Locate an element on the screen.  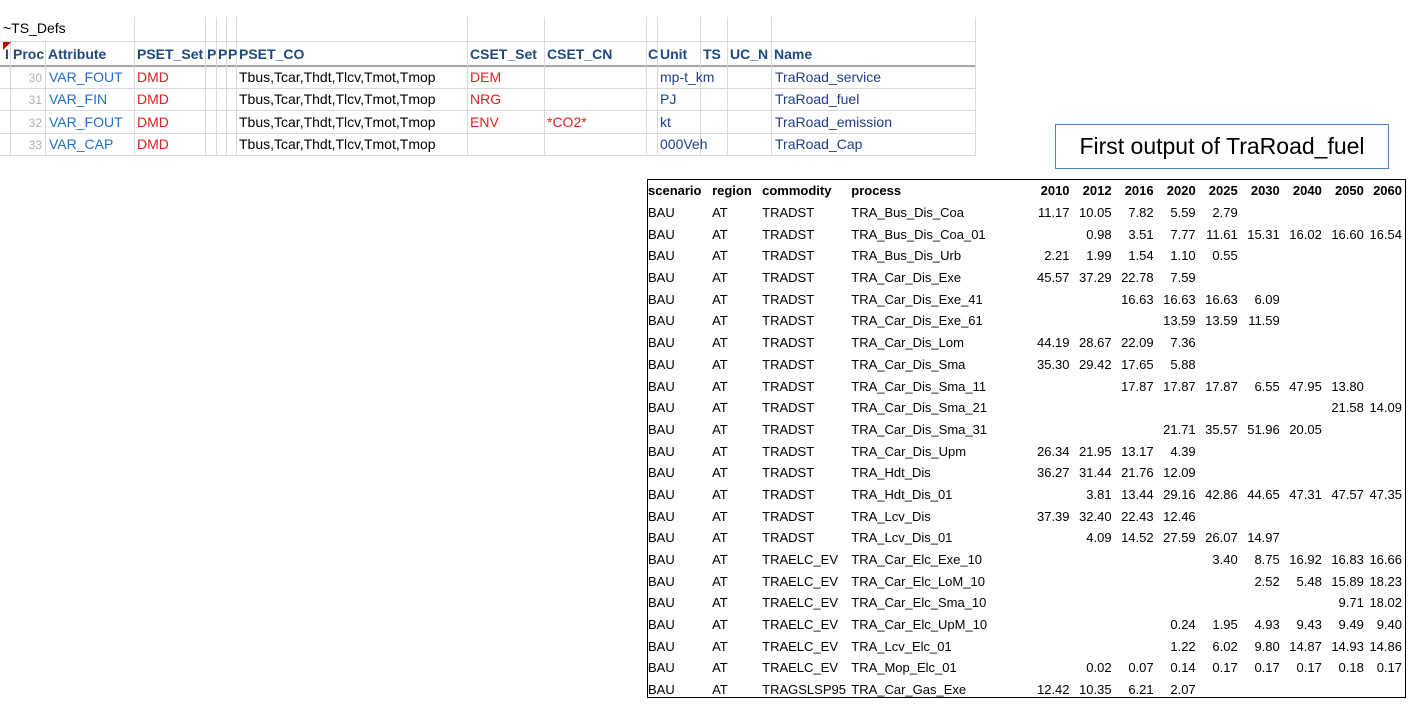
output-cell: 35.57 is located at coordinates (1220, 430).